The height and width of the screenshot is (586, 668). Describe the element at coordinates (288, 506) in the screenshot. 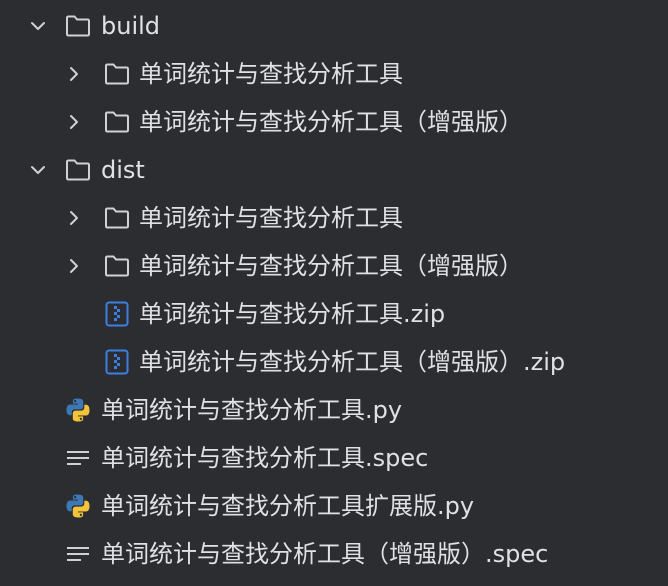

I see `tree-node-label: 单词统计与查找分析工具扩展版.py` at that location.